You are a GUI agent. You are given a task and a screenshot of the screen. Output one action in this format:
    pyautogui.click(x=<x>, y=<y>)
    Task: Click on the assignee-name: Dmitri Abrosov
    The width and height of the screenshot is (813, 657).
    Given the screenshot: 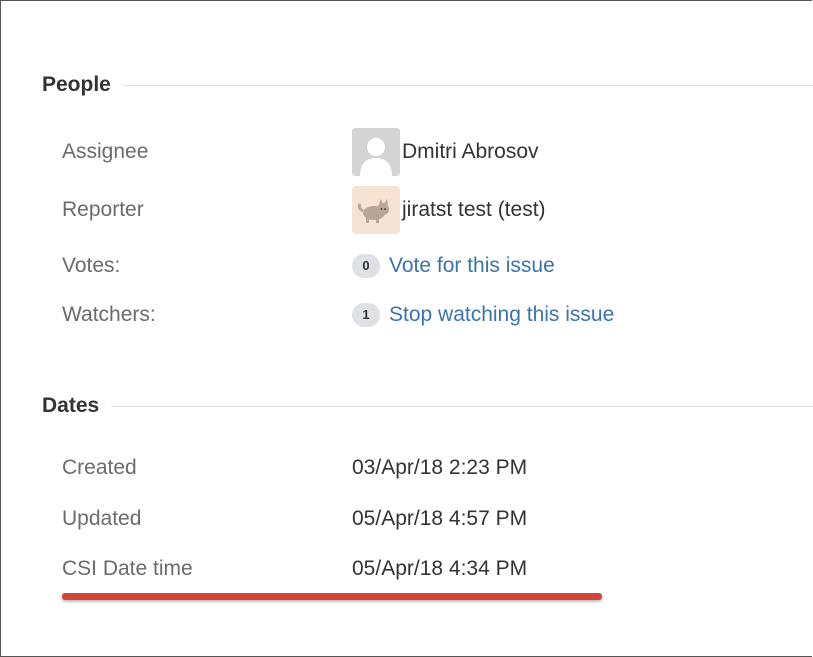 What is the action you would take?
    pyautogui.click(x=470, y=152)
    